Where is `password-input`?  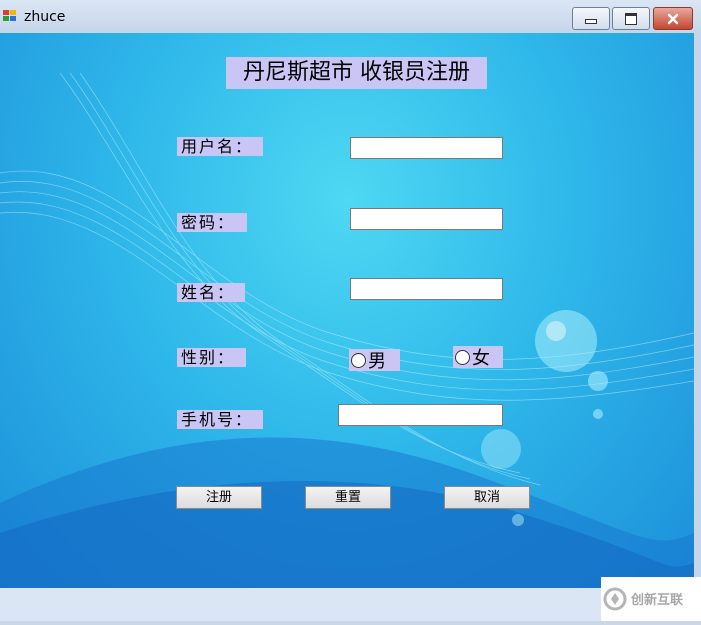
password-input is located at coordinates (426, 219).